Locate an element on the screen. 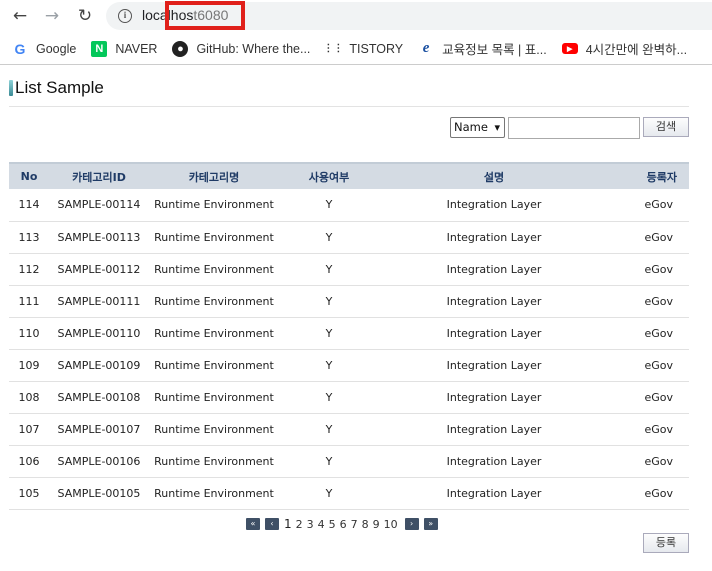 This screenshot has height=571, width=712. bookmark-naver: N NAVER is located at coordinates (124, 48).